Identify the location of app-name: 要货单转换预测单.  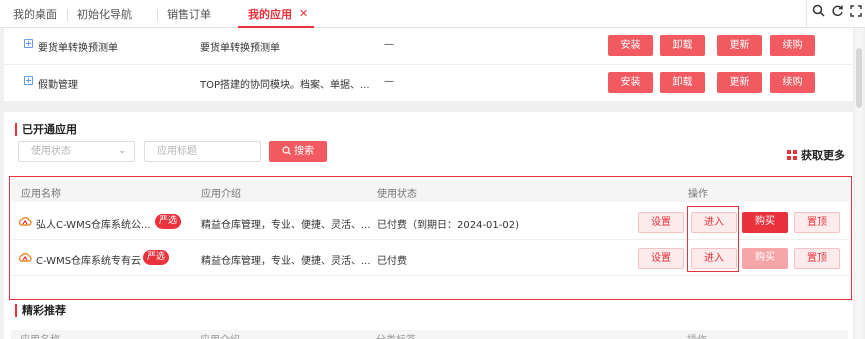
(78, 48).